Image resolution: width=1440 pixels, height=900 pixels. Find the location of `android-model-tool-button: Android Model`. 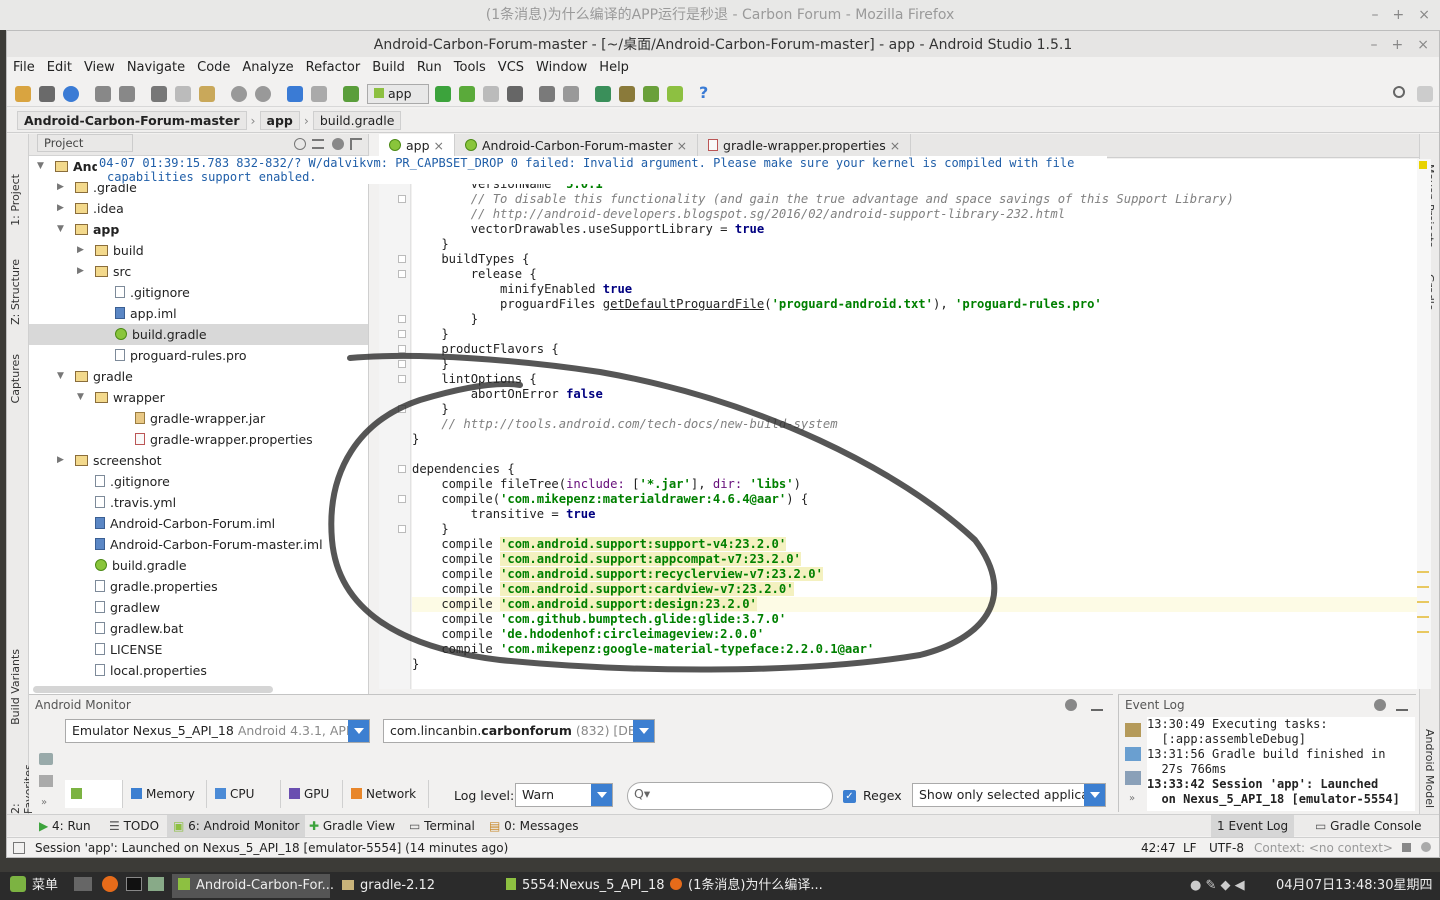

android-model-tool-button: Android Model is located at coordinates (1429, 768).